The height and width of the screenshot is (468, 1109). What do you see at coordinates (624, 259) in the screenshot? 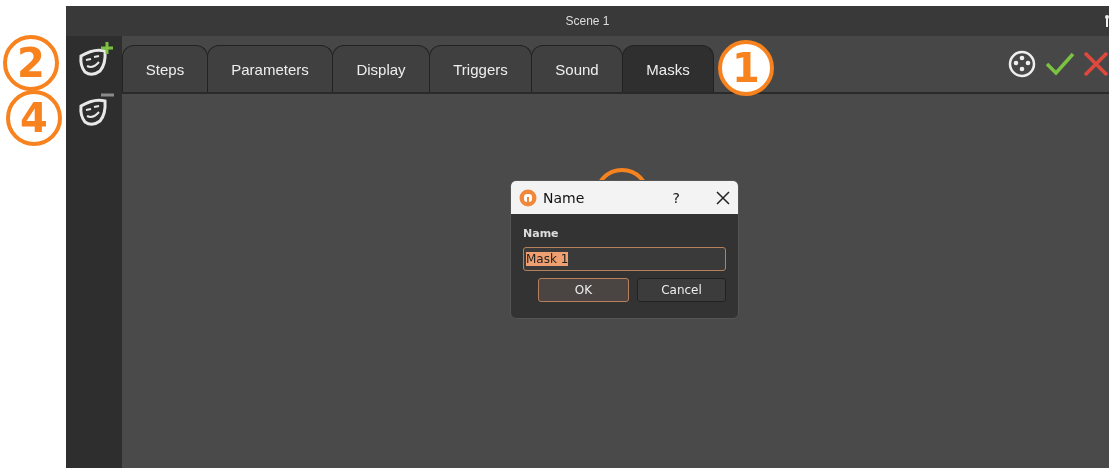
I see `name-input-field: Mask 1` at bounding box center [624, 259].